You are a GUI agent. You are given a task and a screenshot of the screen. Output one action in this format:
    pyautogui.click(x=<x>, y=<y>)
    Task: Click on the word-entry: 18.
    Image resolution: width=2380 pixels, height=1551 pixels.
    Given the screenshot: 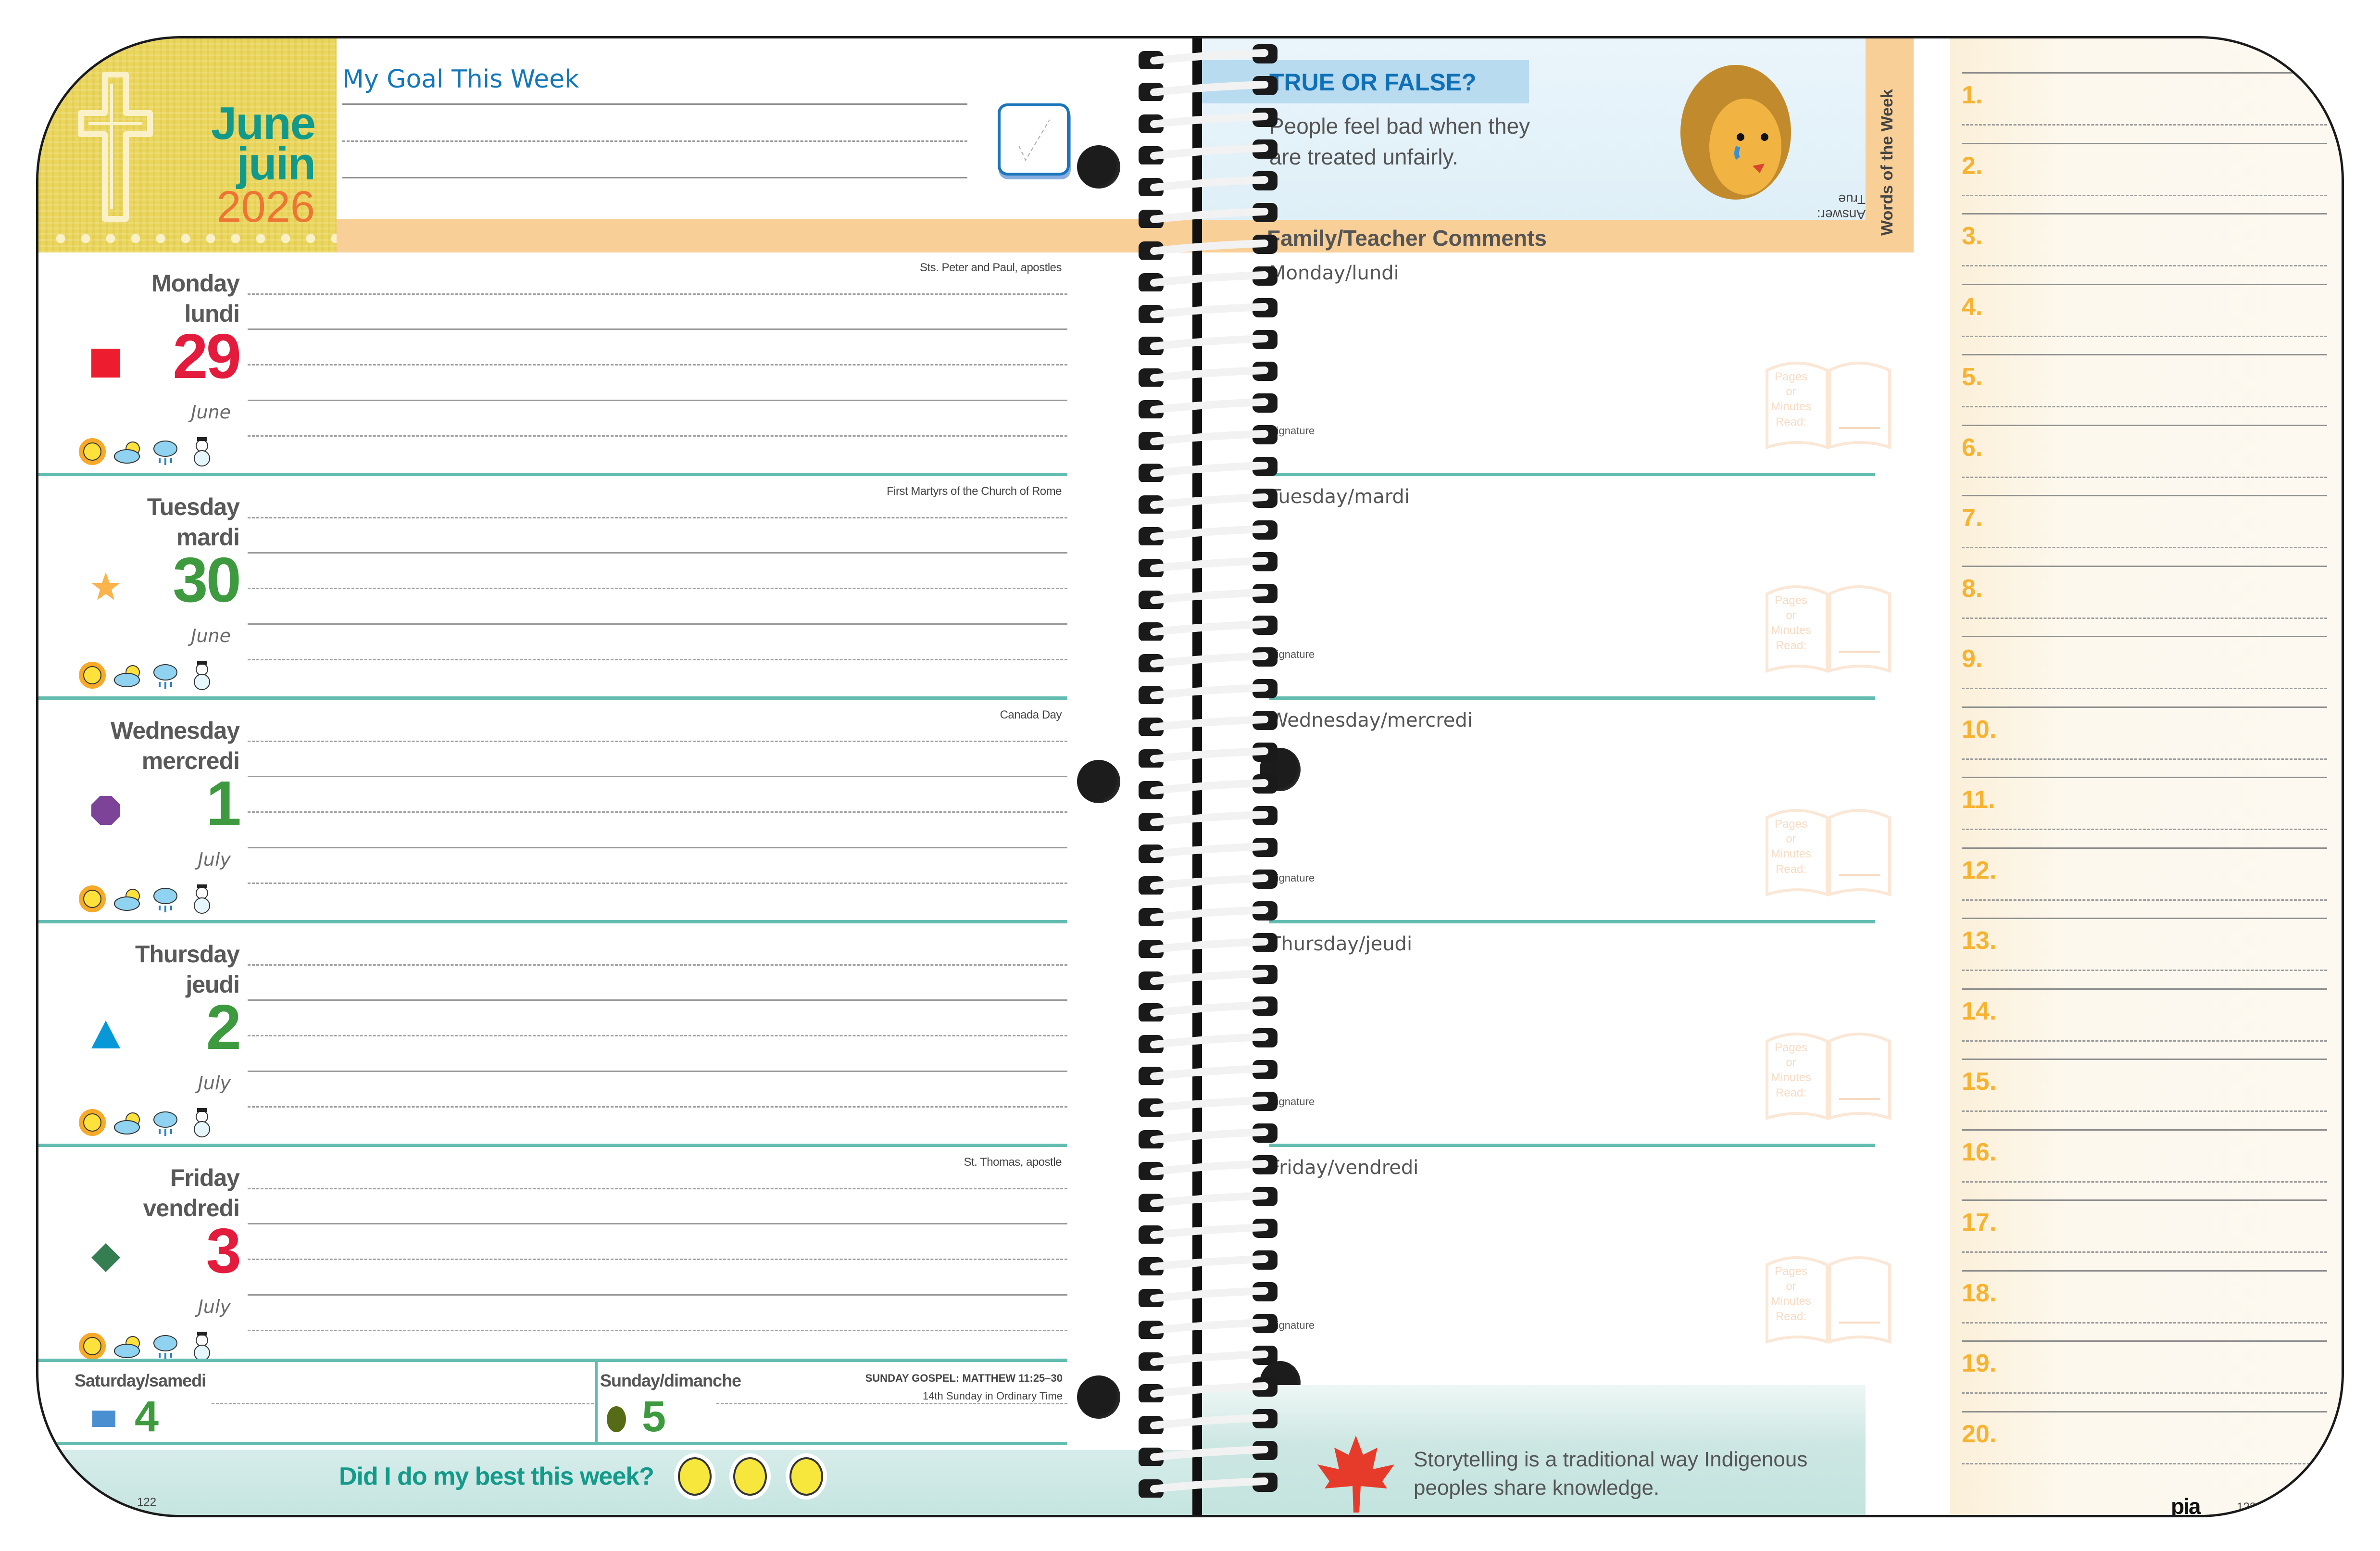 What is the action you would take?
    pyautogui.click(x=2144, y=1305)
    